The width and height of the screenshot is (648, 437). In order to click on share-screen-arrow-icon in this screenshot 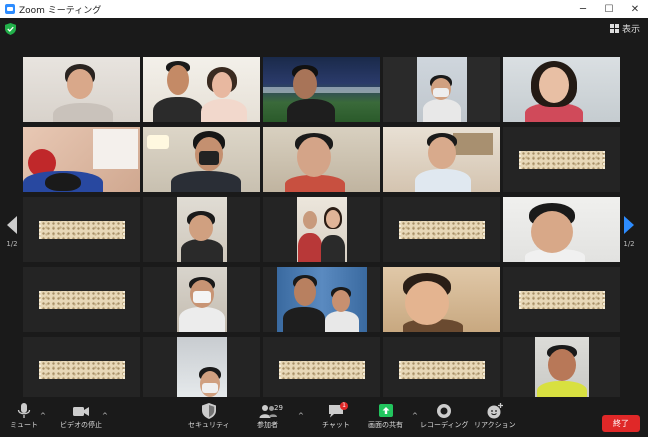, I will do `click(385, 410)`.